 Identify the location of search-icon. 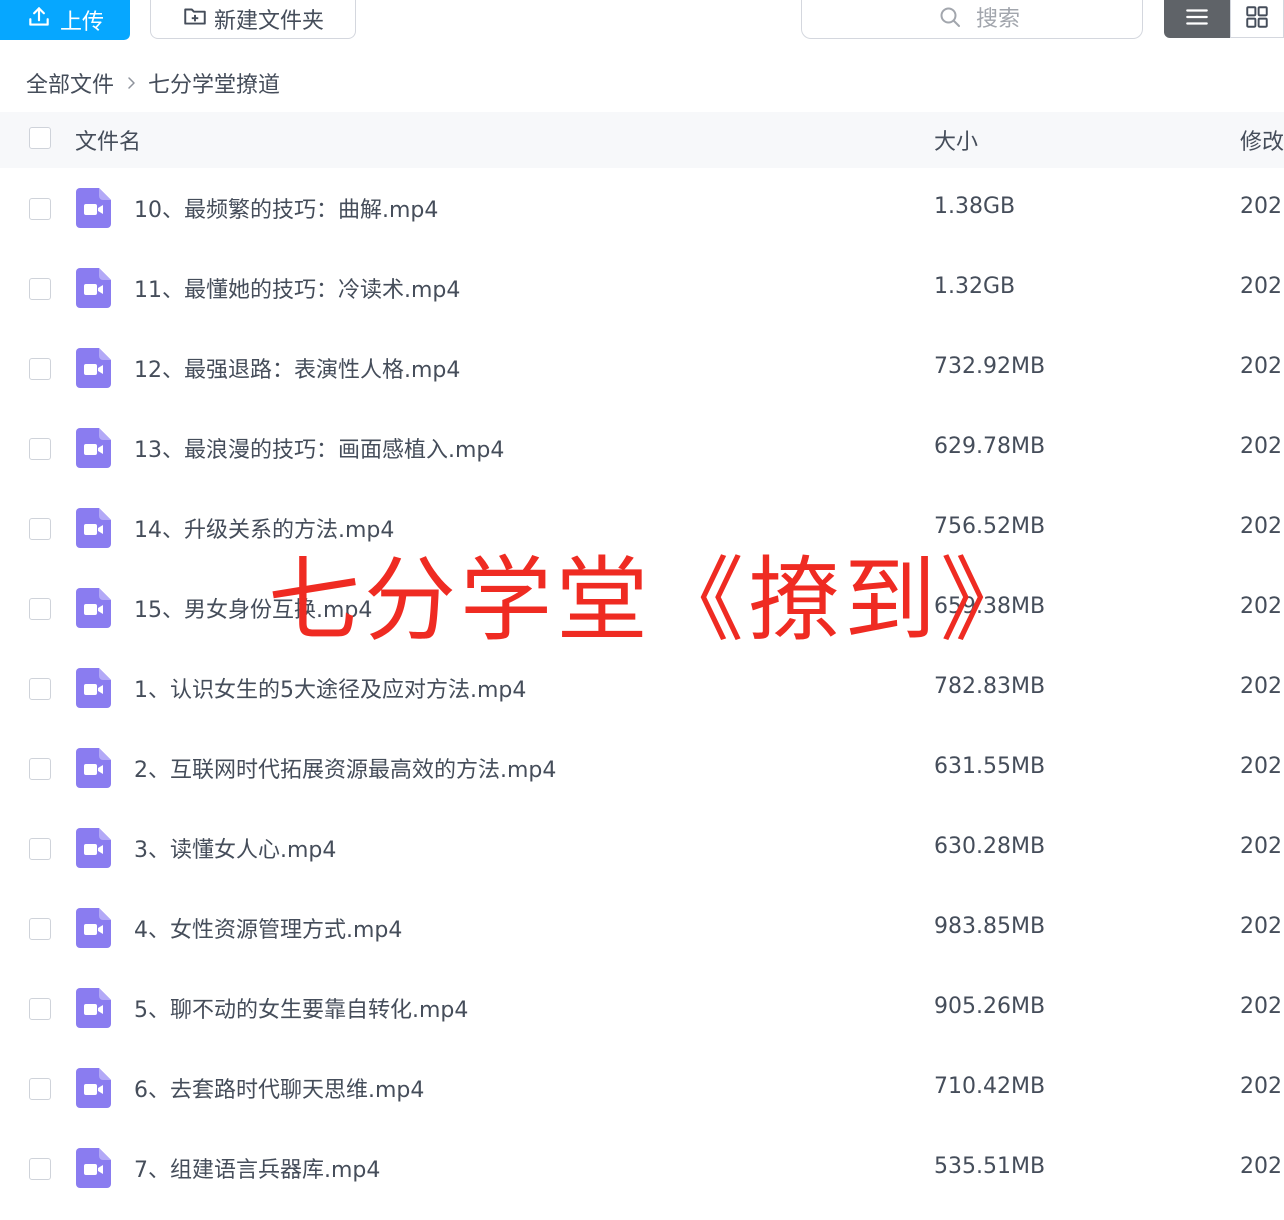
(950, 19).